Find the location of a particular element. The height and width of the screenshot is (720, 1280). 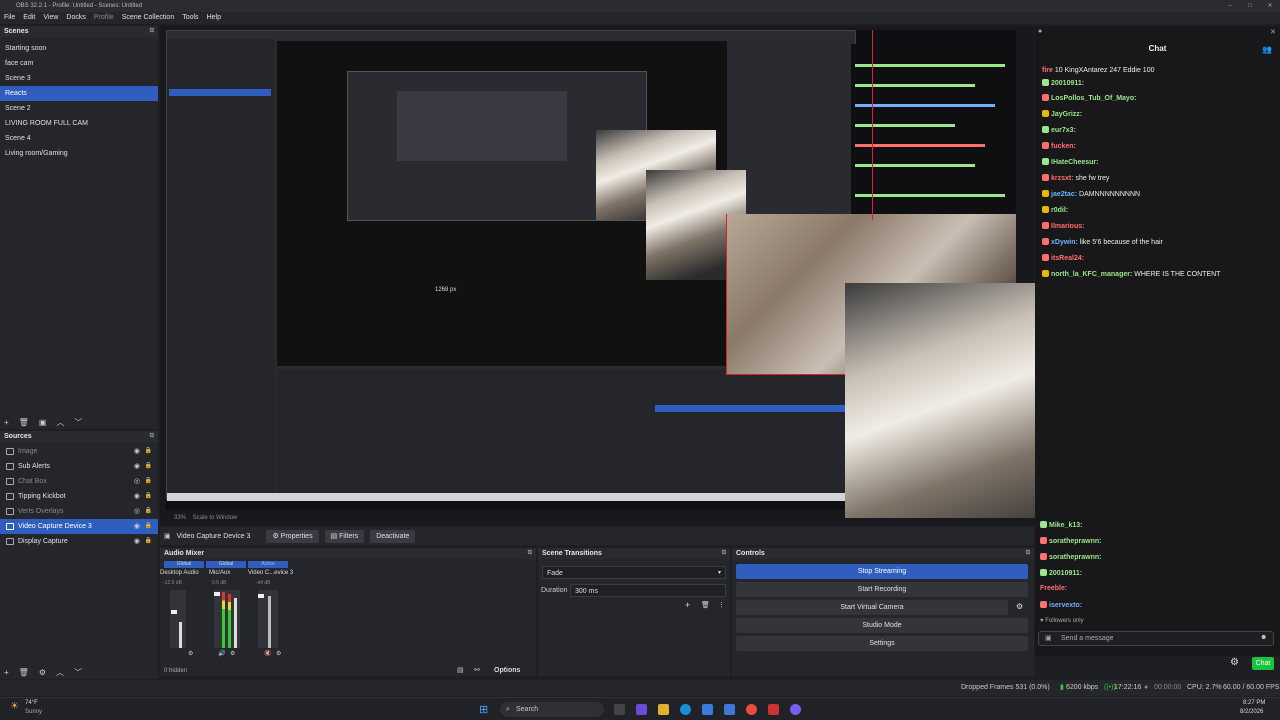

studio-mode-button: Studio Mode is located at coordinates (882, 625).